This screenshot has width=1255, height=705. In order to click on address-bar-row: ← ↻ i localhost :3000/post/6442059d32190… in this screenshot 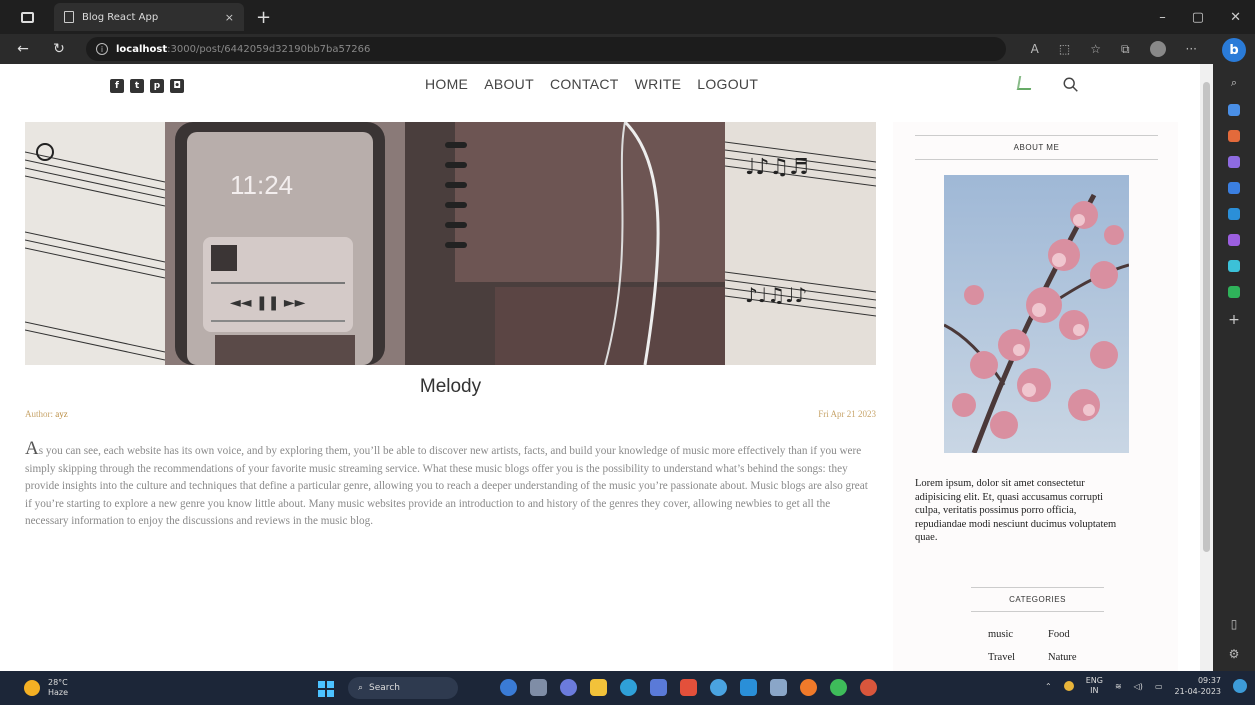, I will do `click(606, 49)`.